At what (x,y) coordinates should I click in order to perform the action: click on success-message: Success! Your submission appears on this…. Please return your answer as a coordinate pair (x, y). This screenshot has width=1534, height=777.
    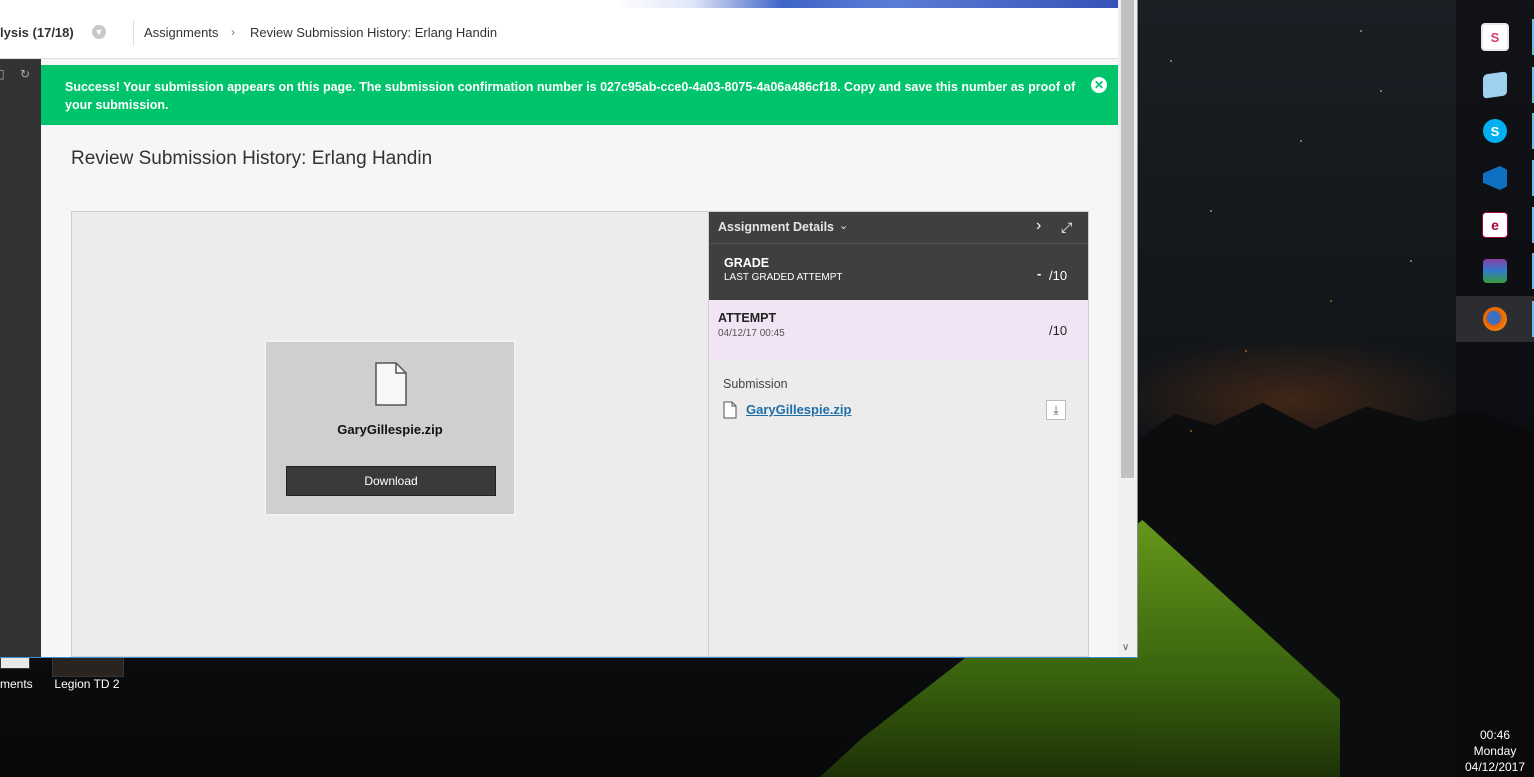
    Looking at the image, I should click on (570, 96).